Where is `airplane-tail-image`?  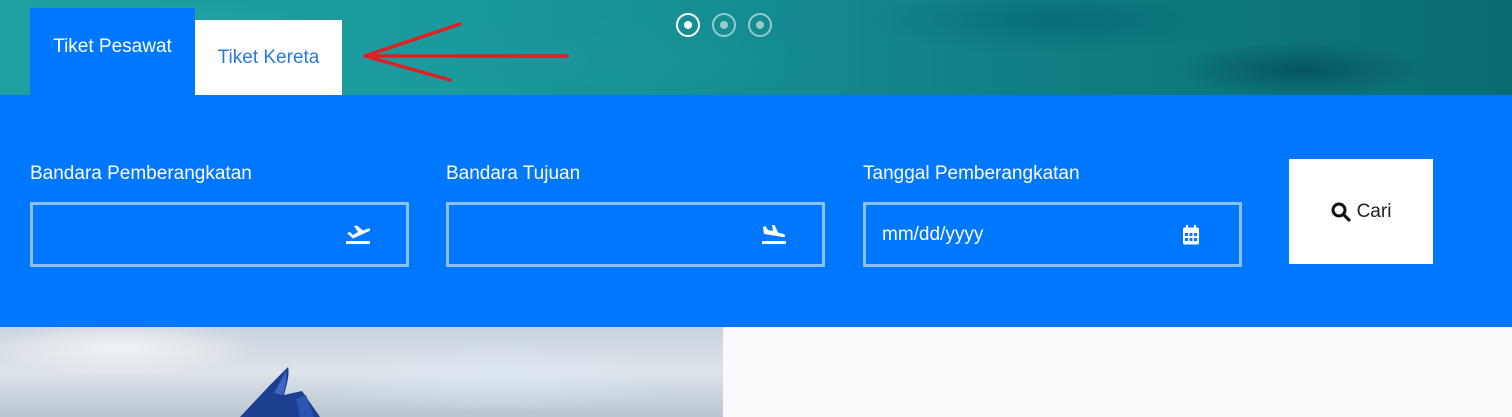
airplane-tail-image is located at coordinates (280, 392).